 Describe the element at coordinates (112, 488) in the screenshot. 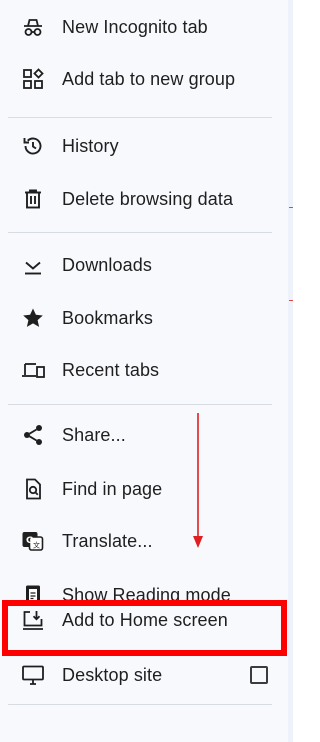

I see `menu-item-label: Find in page` at that location.